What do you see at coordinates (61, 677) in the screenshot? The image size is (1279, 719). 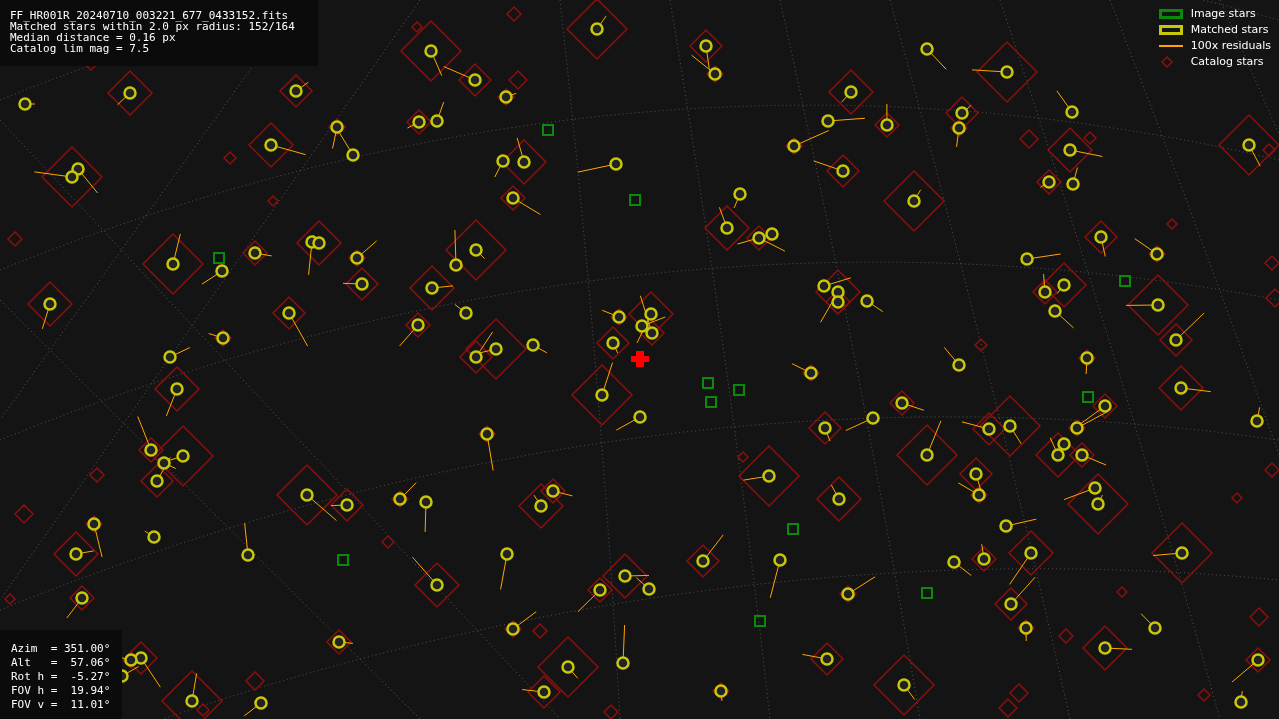 I see `pointing-text: Rot h = -5.27°` at bounding box center [61, 677].